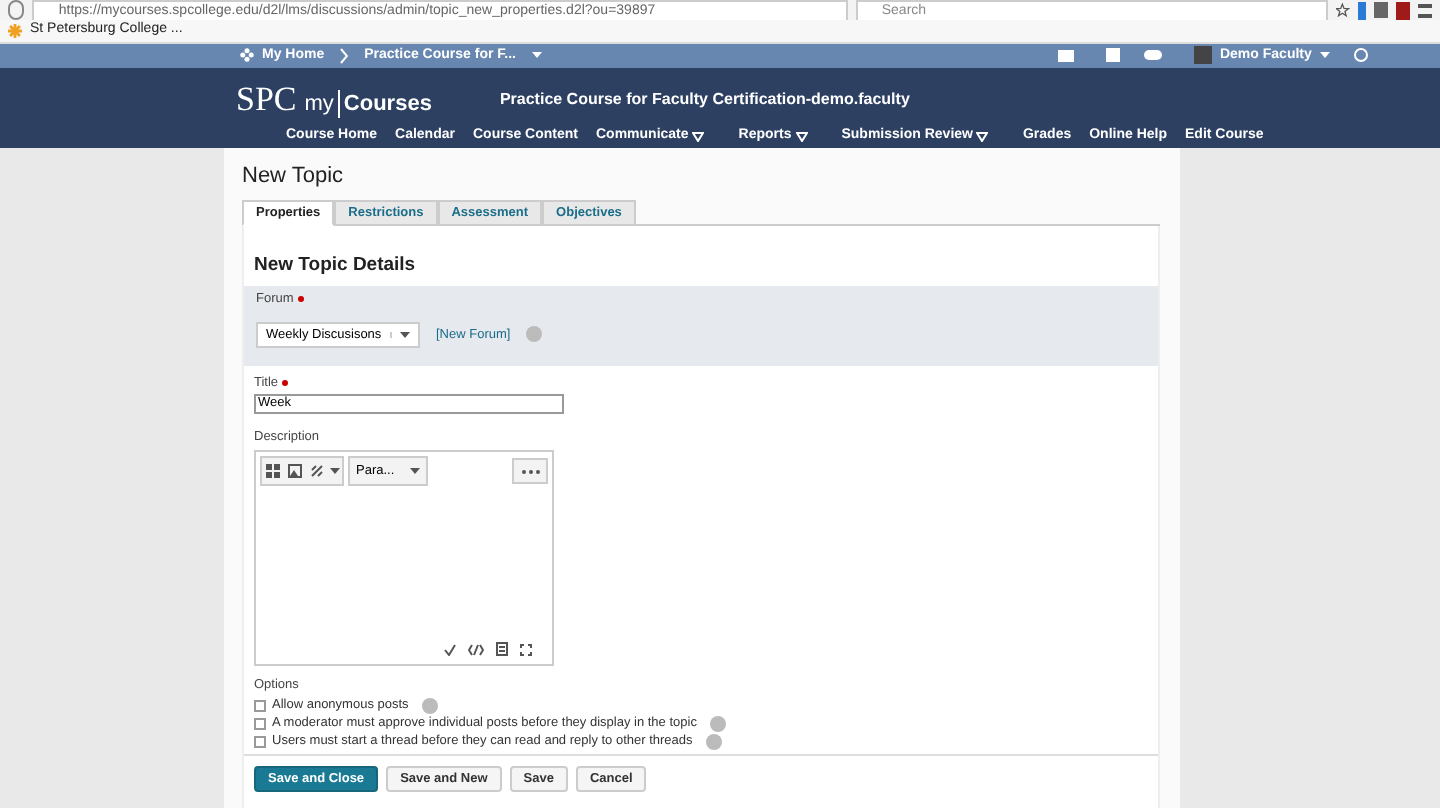  I want to click on bookmark-icon, so click(15, 30).